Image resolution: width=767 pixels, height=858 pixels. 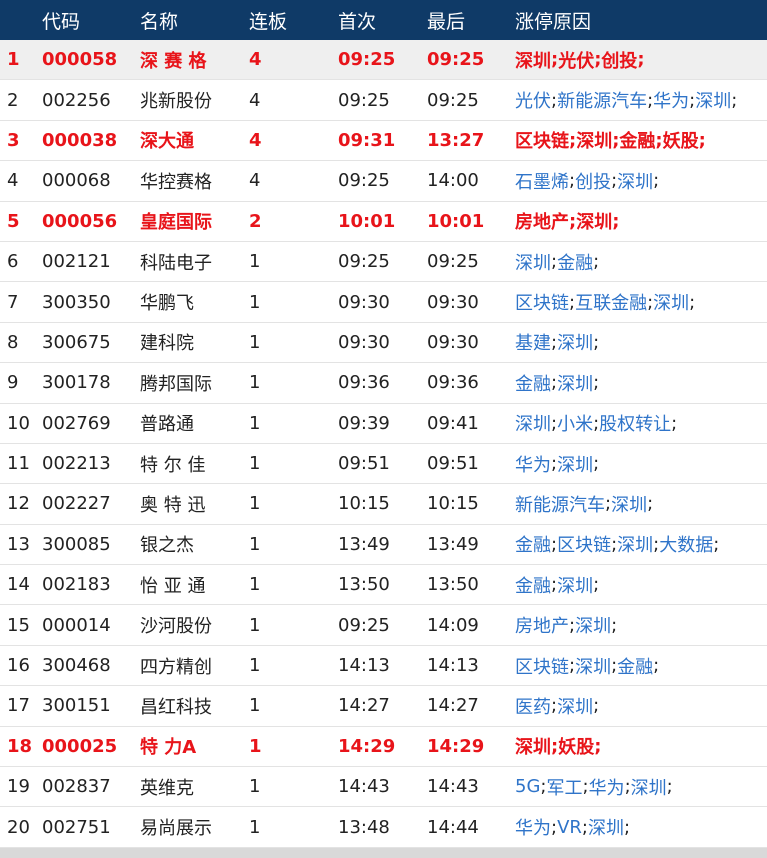 I want to click on stock-name: 特 尔 佳, so click(x=172, y=463).